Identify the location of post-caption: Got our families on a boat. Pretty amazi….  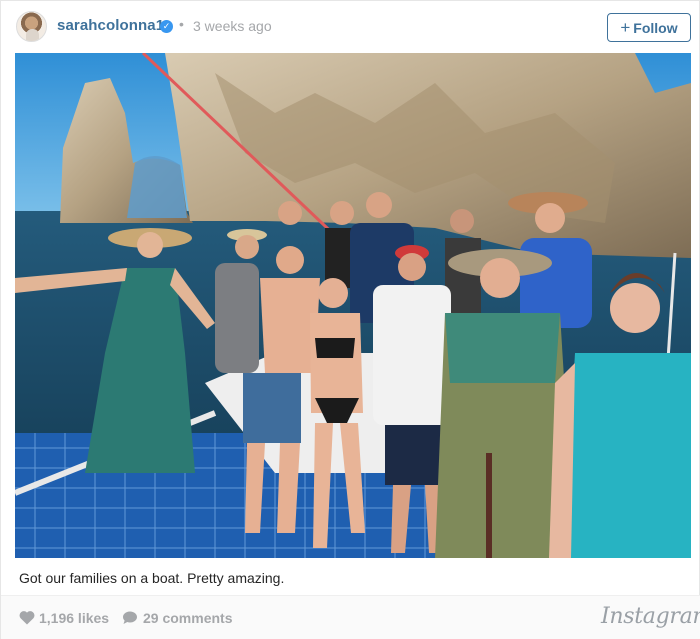
(152, 578).